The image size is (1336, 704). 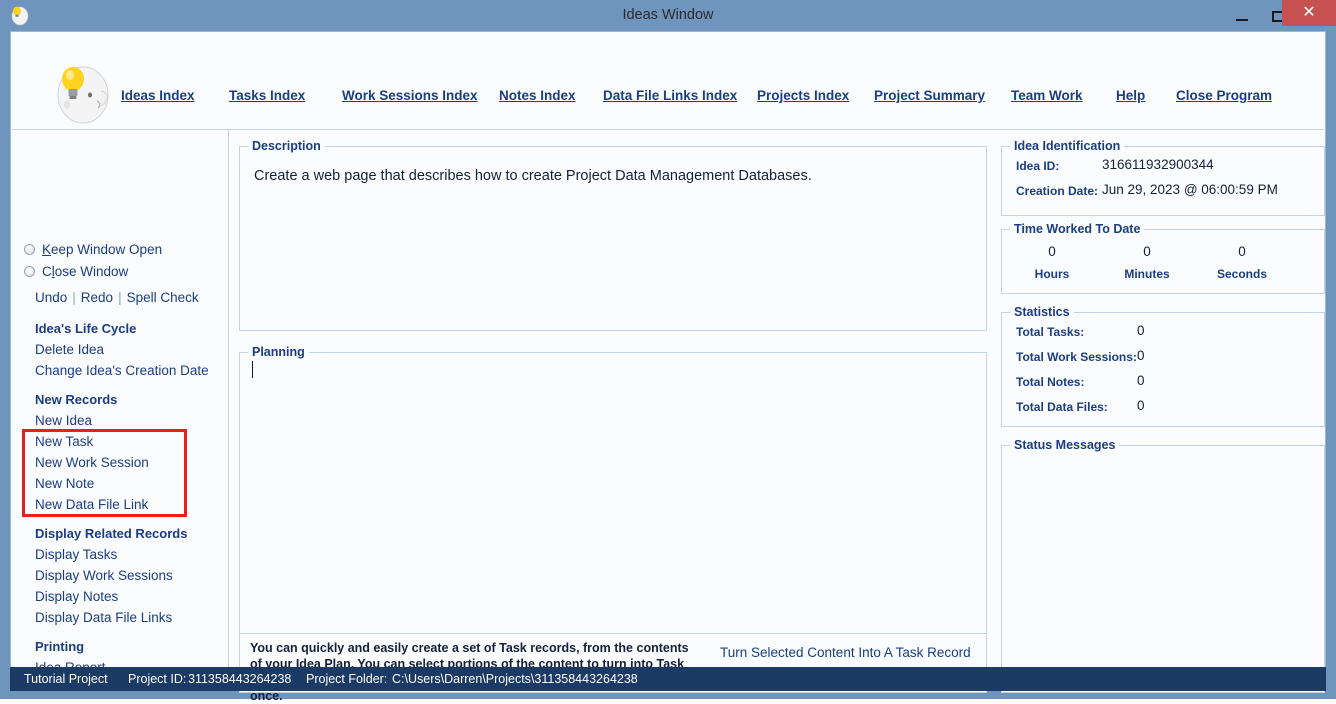 What do you see at coordinates (51, 297) in the screenshot?
I see `undo-link: Undo` at bounding box center [51, 297].